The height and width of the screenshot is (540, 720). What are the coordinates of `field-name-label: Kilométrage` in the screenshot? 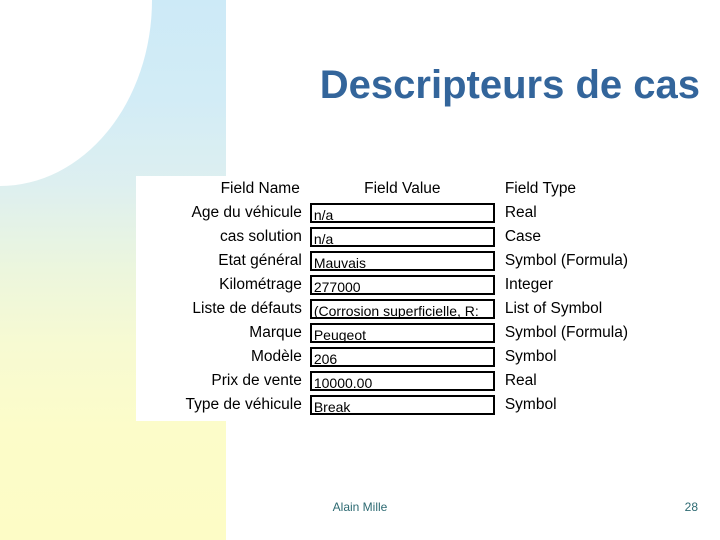 It's located at (260, 284).